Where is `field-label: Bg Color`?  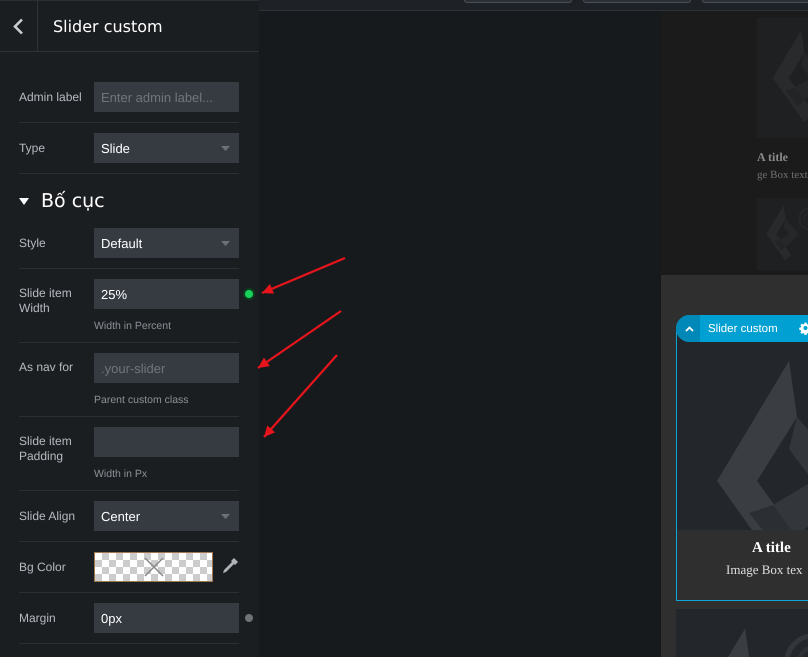 field-label: Bg Color is located at coordinates (43, 567).